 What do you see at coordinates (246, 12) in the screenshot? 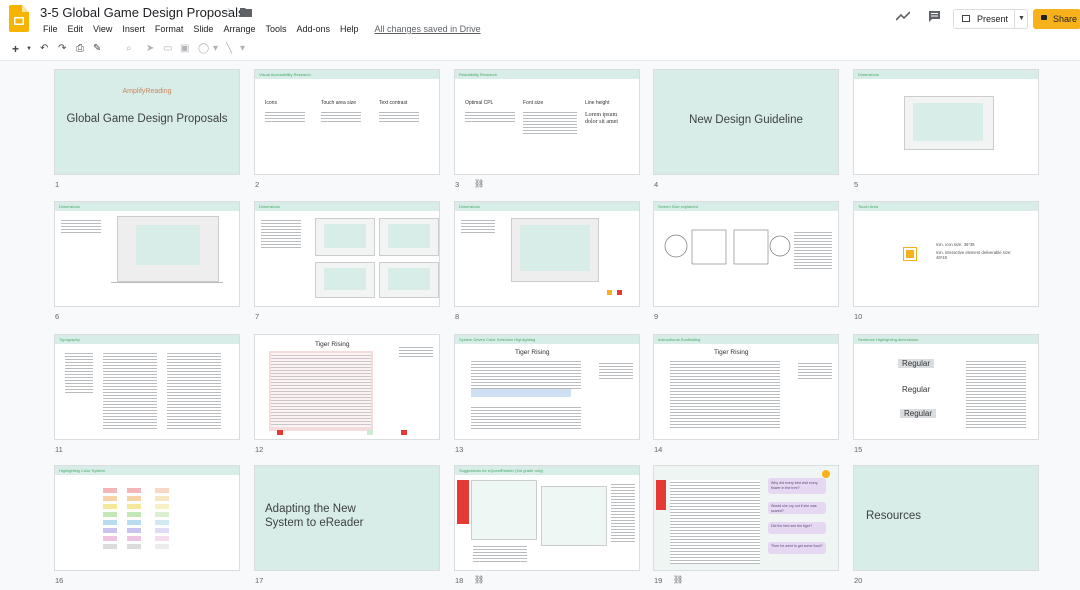
I see `folder-icon` at bounding box center [246, 12].